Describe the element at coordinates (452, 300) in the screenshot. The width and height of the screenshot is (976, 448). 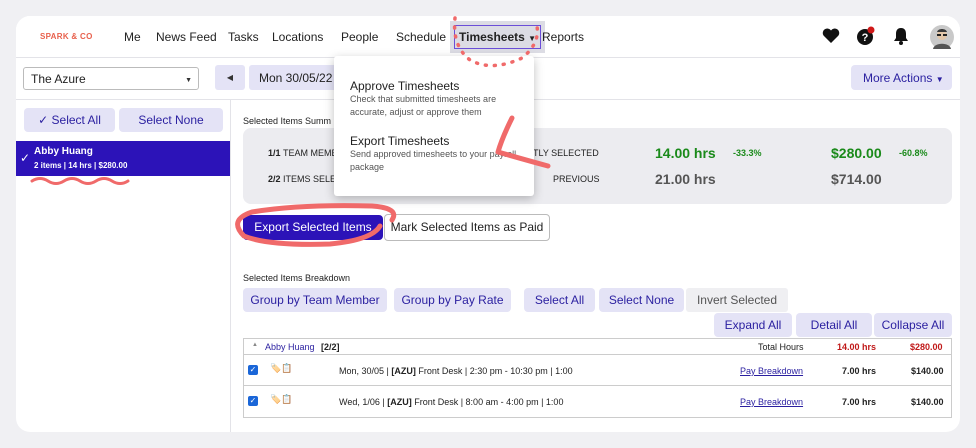
I see `group-by-pay-rate-button: Group by Pay Rate` at that location.